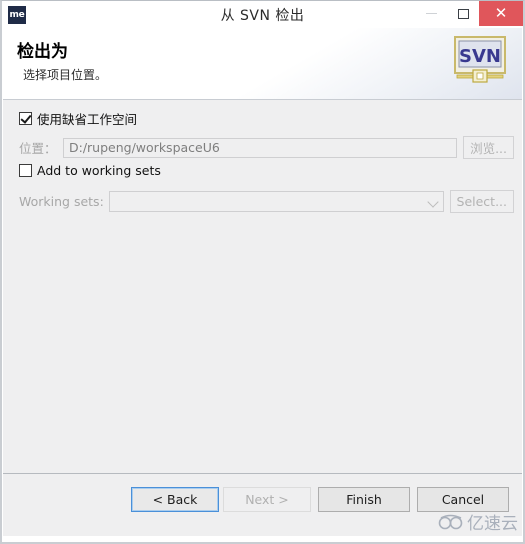 The height and width of the screenshot is (544, 525). Describe the element at coordinates (61, 201) in the screenshot. I see `working-sets-label: Working sets:` at that location.